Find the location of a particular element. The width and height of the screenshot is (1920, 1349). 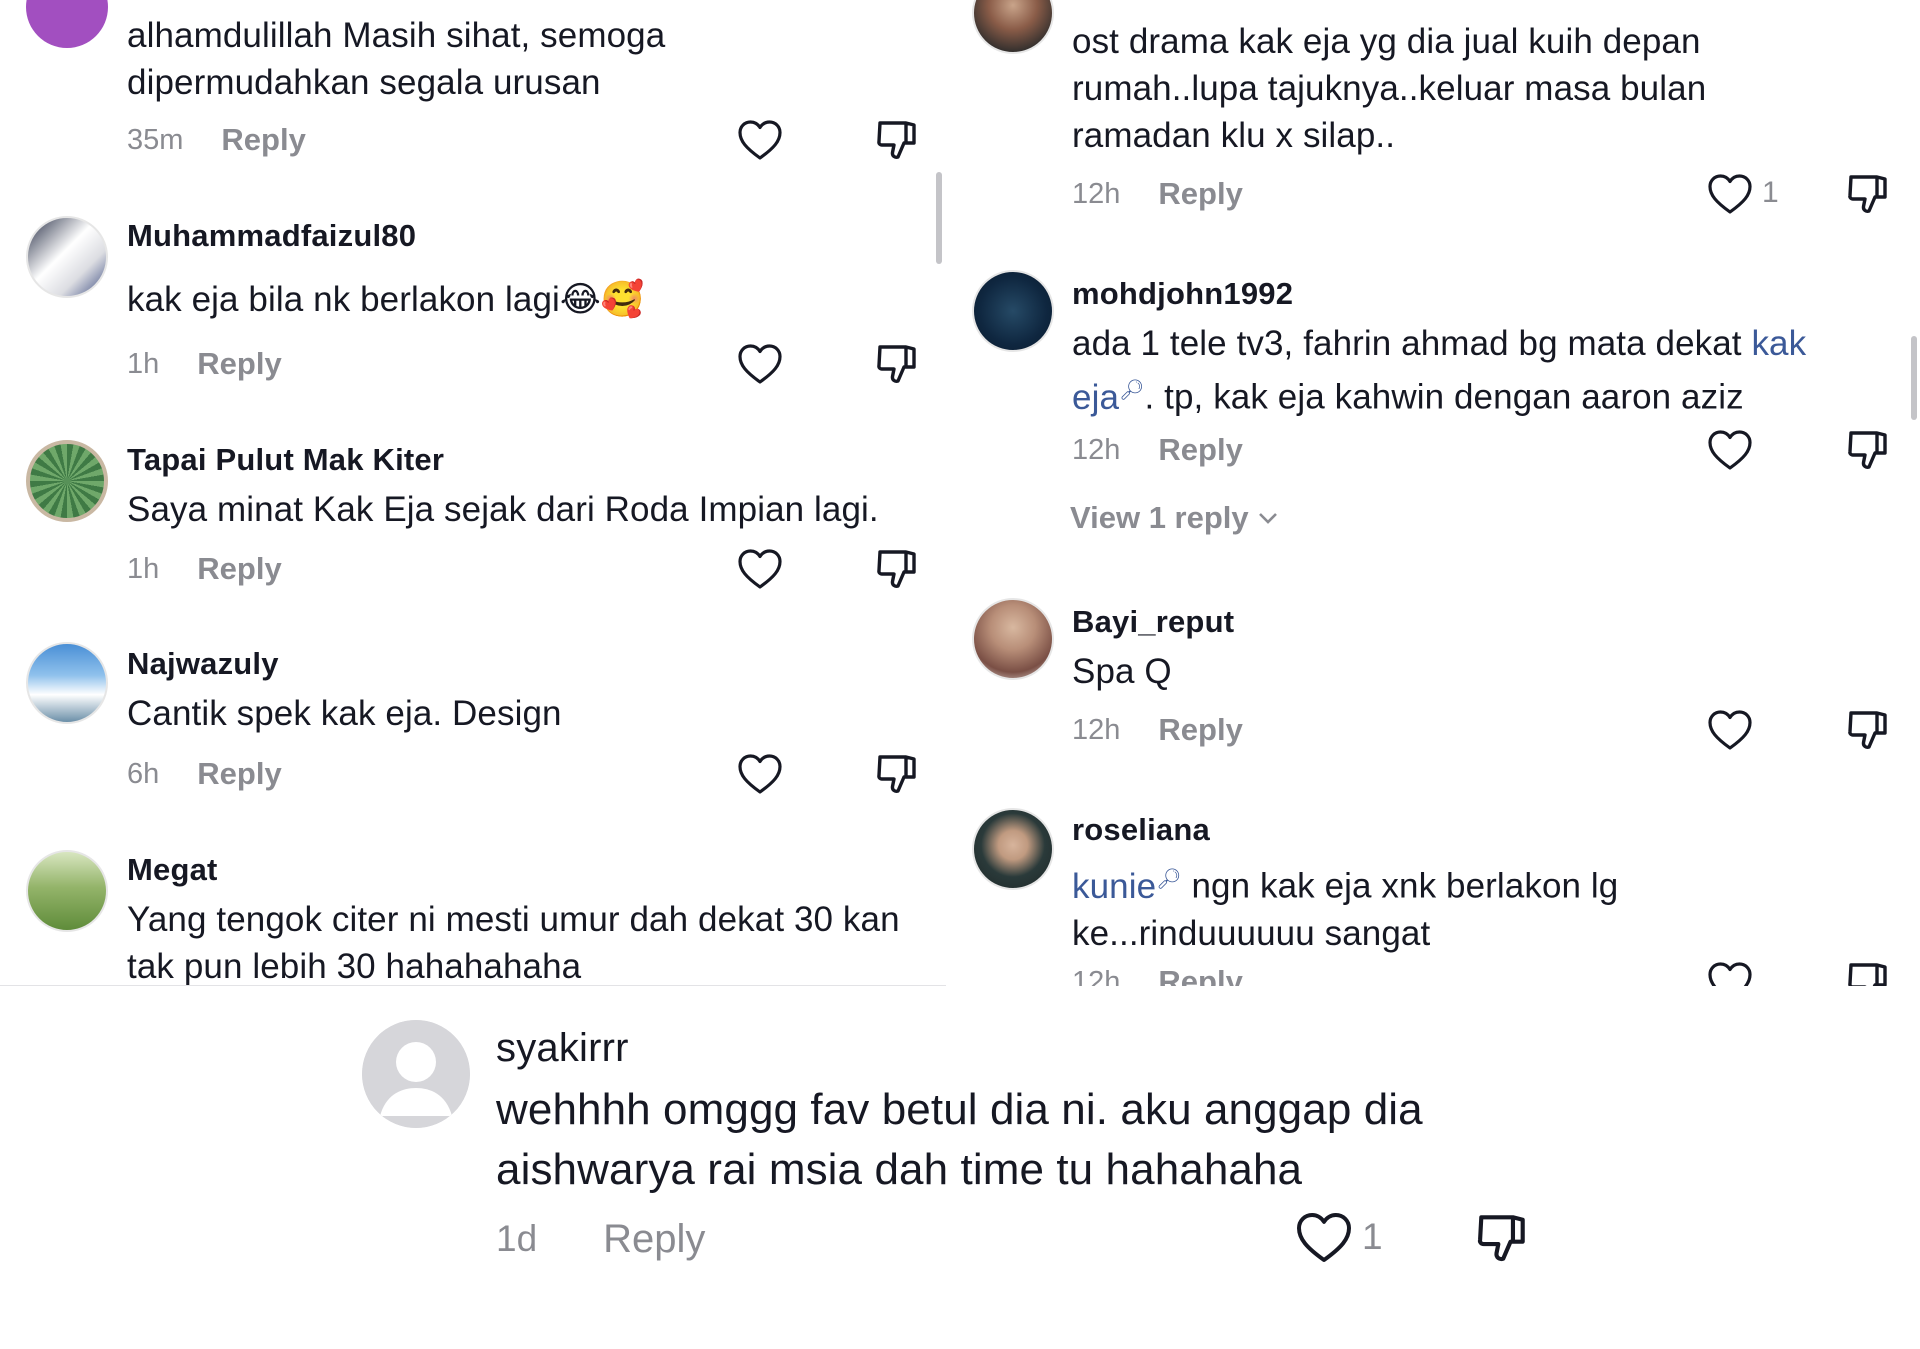

comment-meta: 35m Reply is located at coordinates (216, 140).